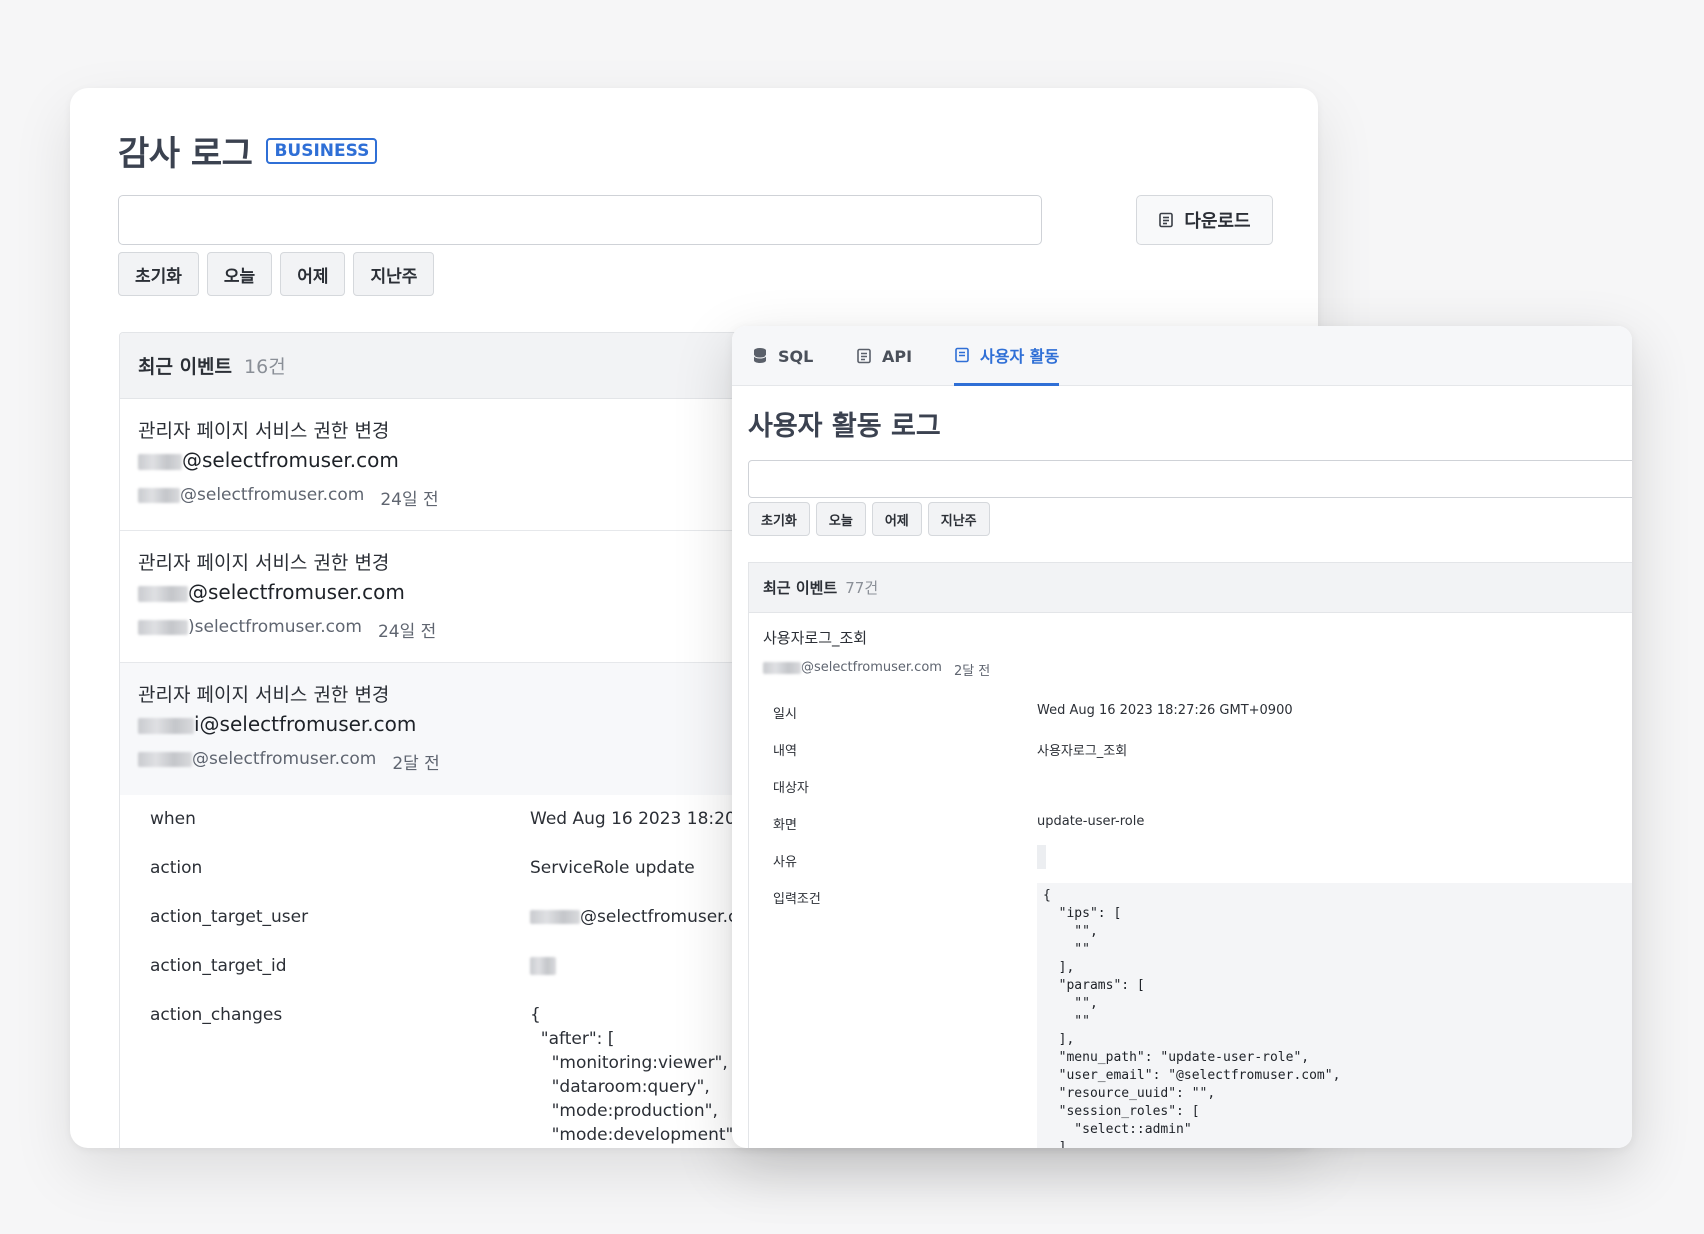  I want to click on tab-bar: SQL API 사용자 활동, so click(1182, 356).